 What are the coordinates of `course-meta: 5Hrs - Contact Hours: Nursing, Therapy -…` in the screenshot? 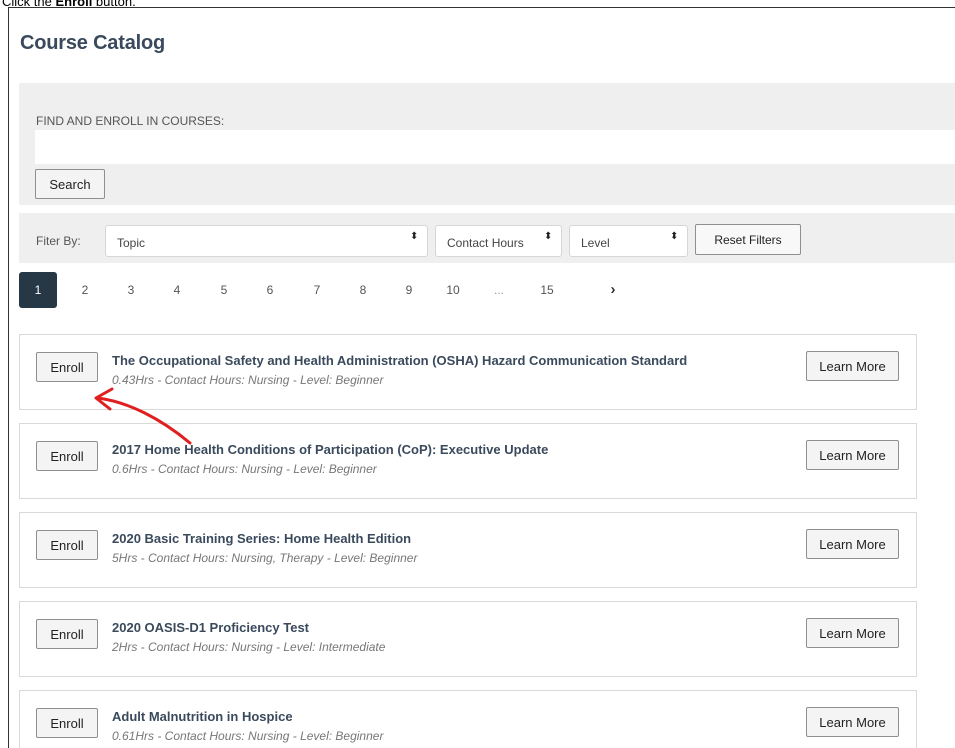 It's located at (265, 558).